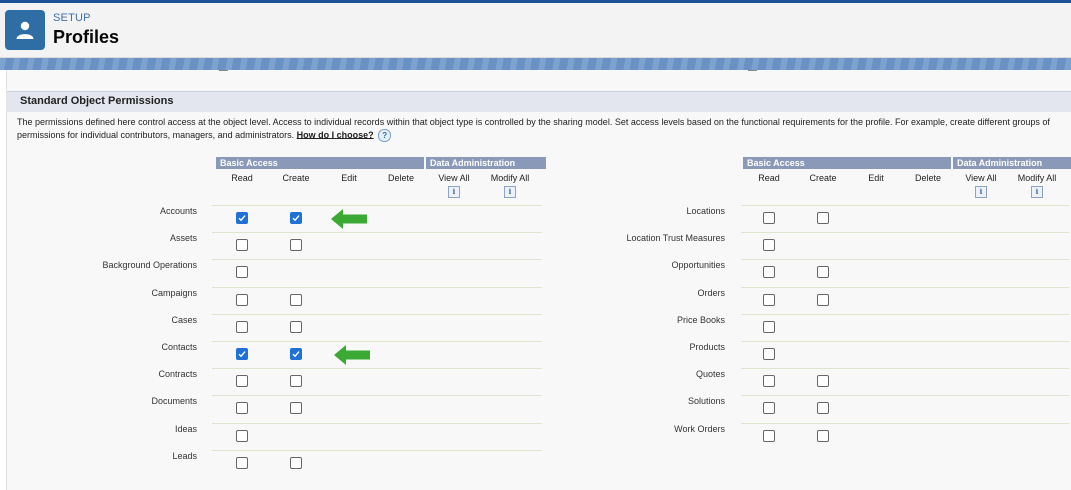  What do you see at coordinates (242, 436) in the screenshot?
I see `ideas-read-checkbox` at bounding box center [242, 436].